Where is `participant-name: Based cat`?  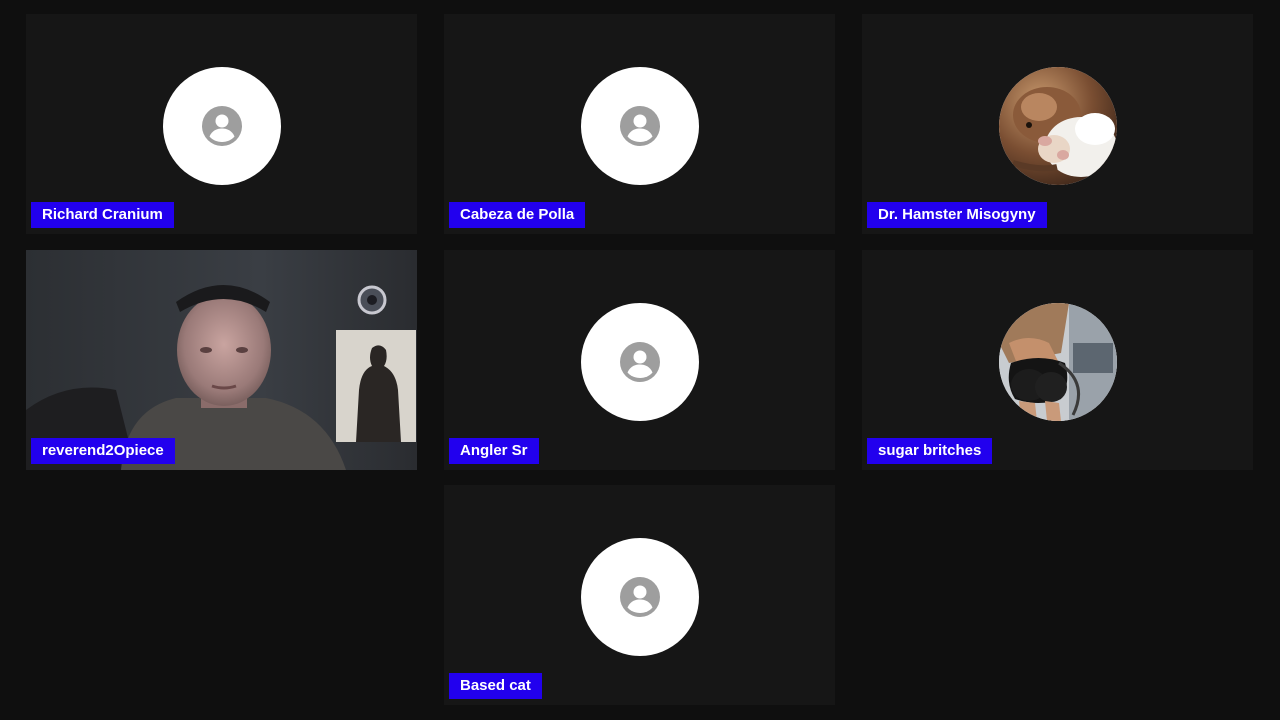 participant-name: Based cat is located at coordinates (495, 686).